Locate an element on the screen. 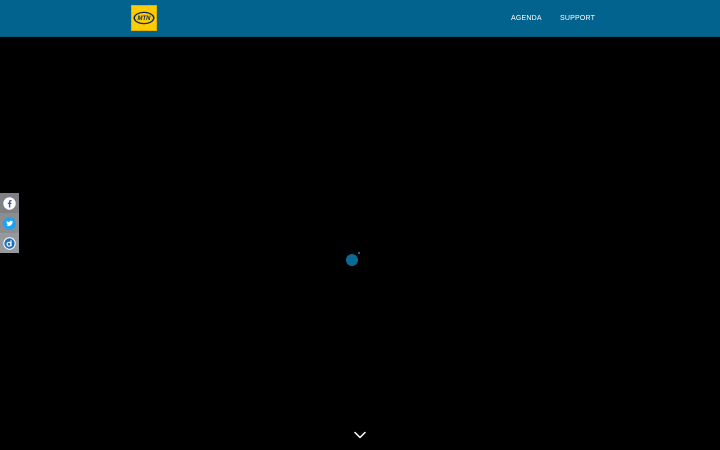 The width and height of the screenshot is (720, 450). top-navigation-bar: MTN AGENDA SUPPORT is located at coordinates (360, 18).